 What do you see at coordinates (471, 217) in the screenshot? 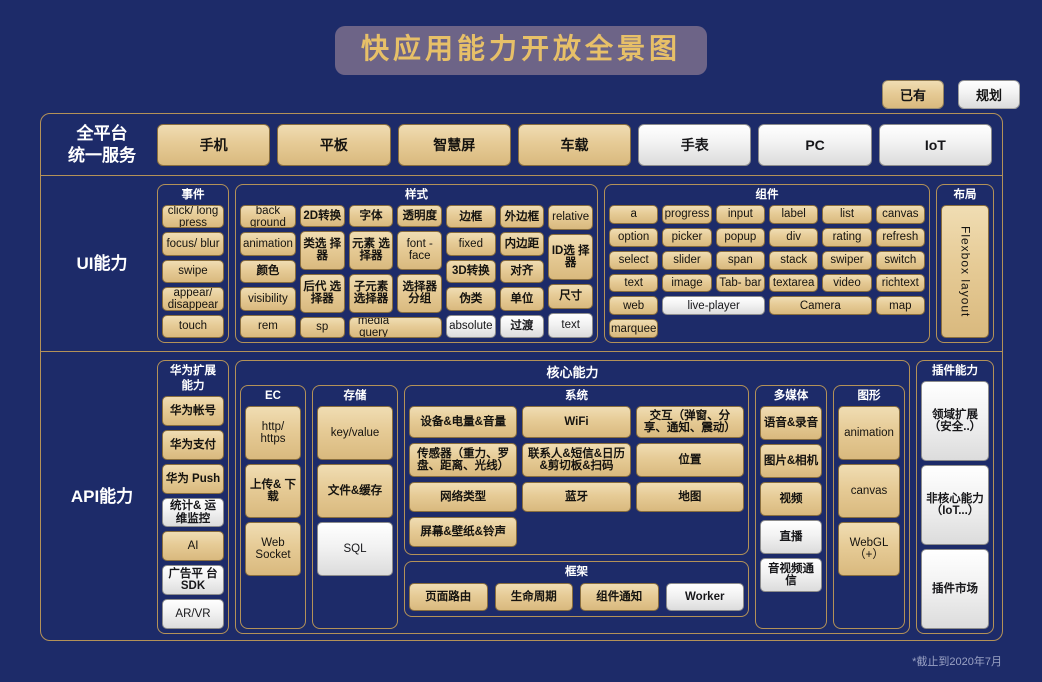
I see `style-border: 边框` at bounding box center [471, 217].